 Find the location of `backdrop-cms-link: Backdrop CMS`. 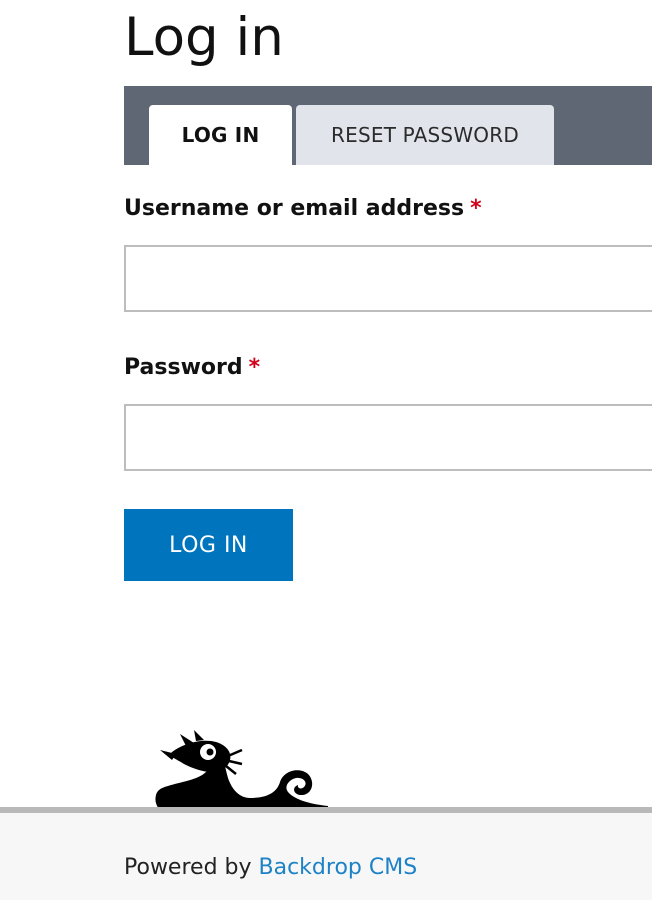

backdrop-cms-link: Backdrop CMS is located at coordinates (338, 867).